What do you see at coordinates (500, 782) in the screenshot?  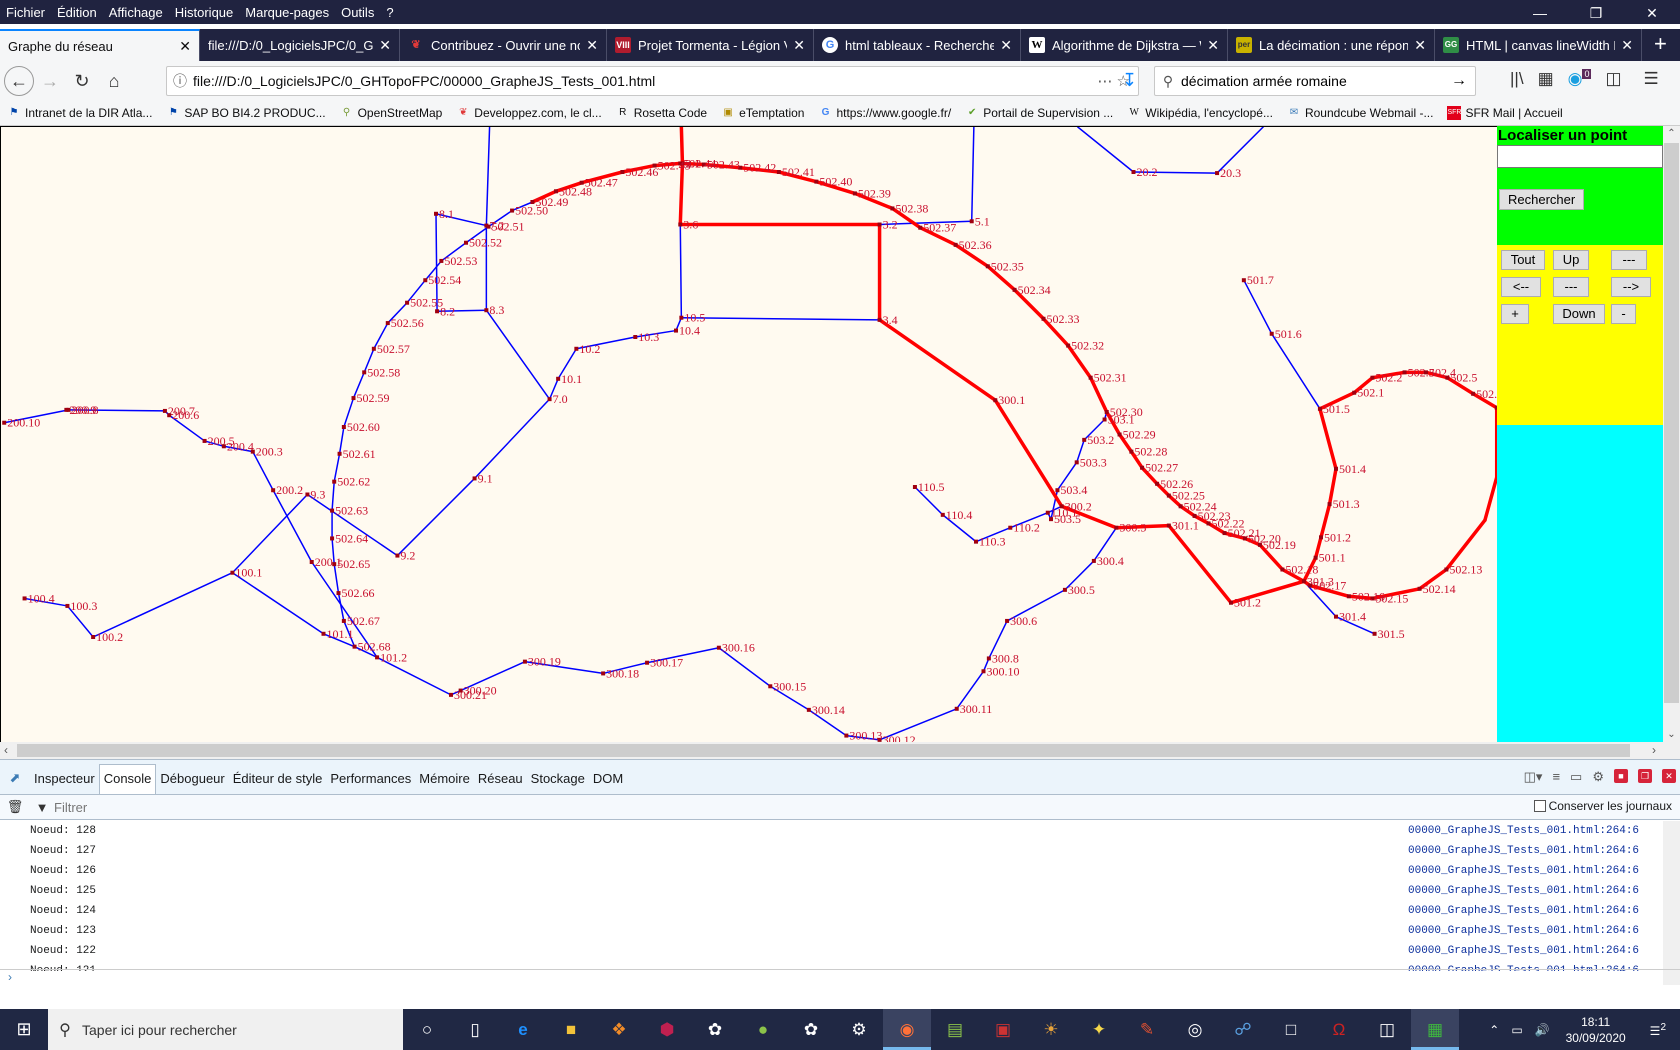 I see `tab-reseau: Réseau` at bounding box center [500, 782].